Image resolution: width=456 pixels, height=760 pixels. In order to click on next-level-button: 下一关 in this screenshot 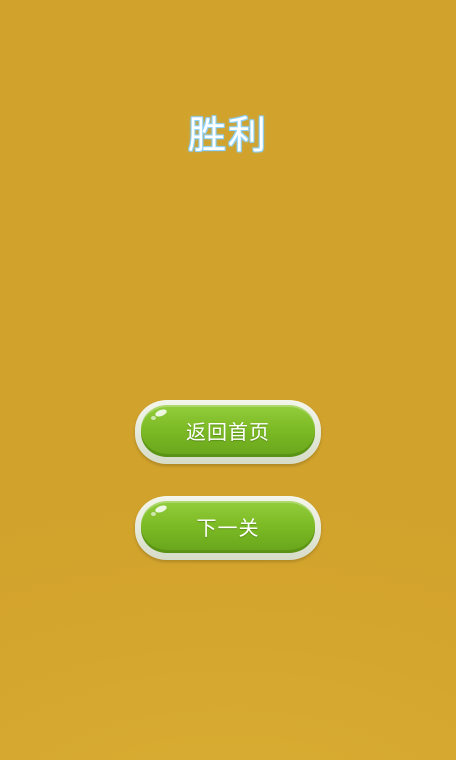, I will do `click(228, 528)`.